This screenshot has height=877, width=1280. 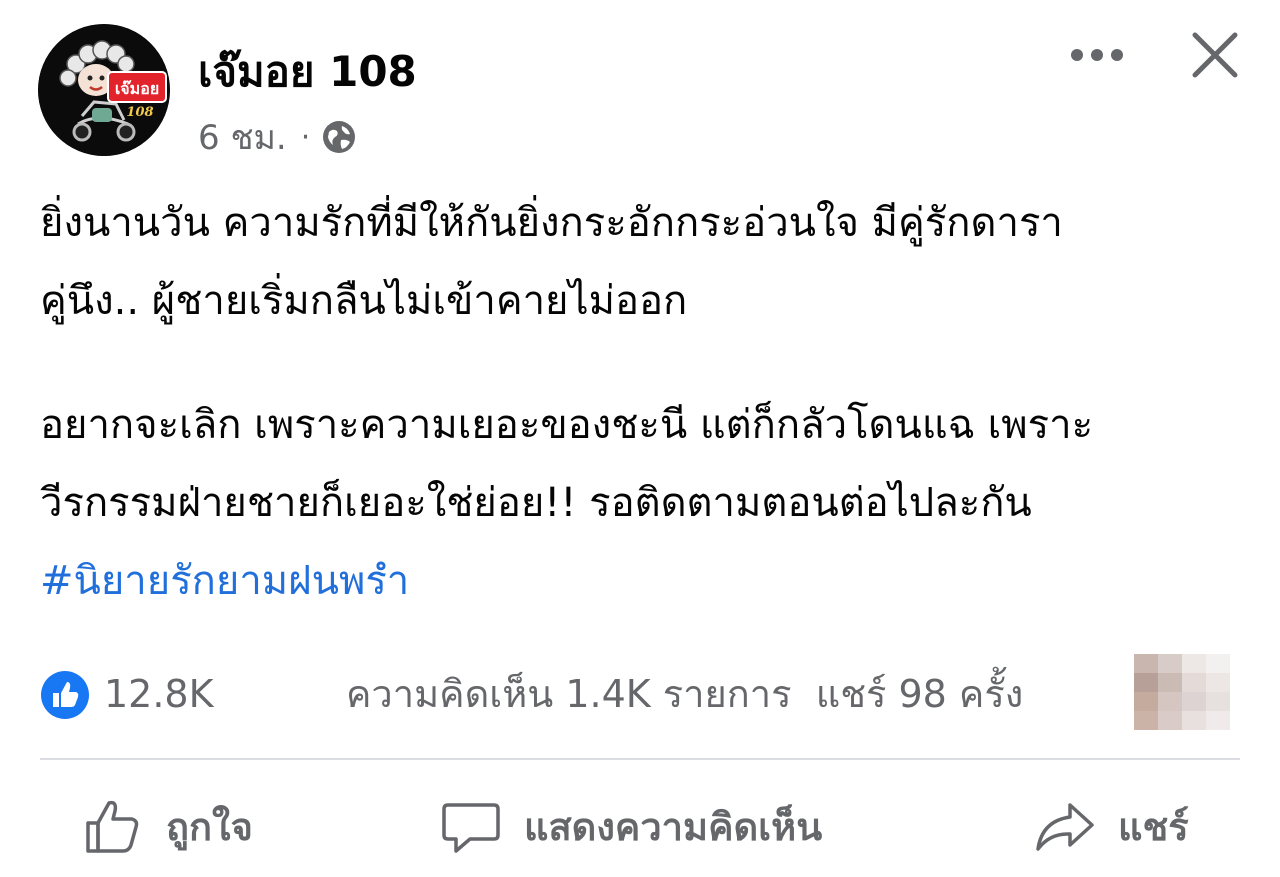 What do you see at coordinates (1182, 692) in the screenshot?
I see `reactor-avatar-blurred` at bounding box center [1182, 692].